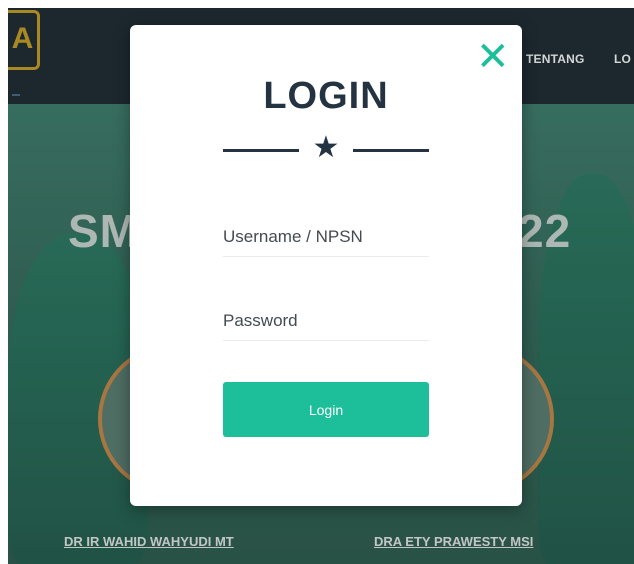  I want to click on divider-line-left, so click(261, 150).